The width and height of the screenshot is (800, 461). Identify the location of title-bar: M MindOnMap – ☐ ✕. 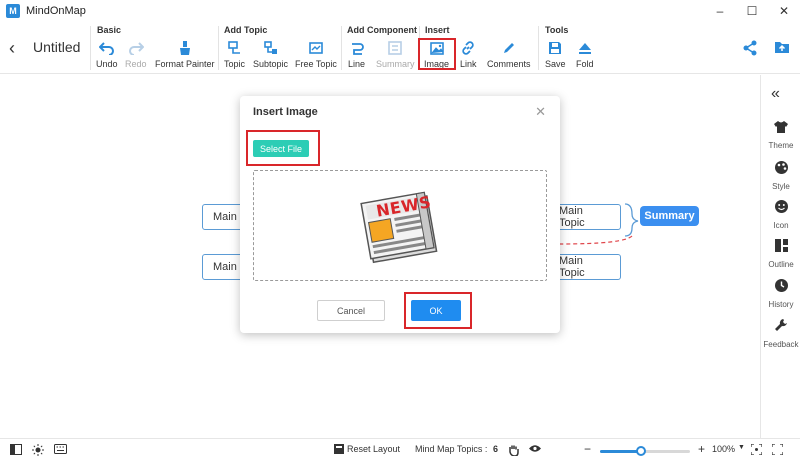
(400, 11).